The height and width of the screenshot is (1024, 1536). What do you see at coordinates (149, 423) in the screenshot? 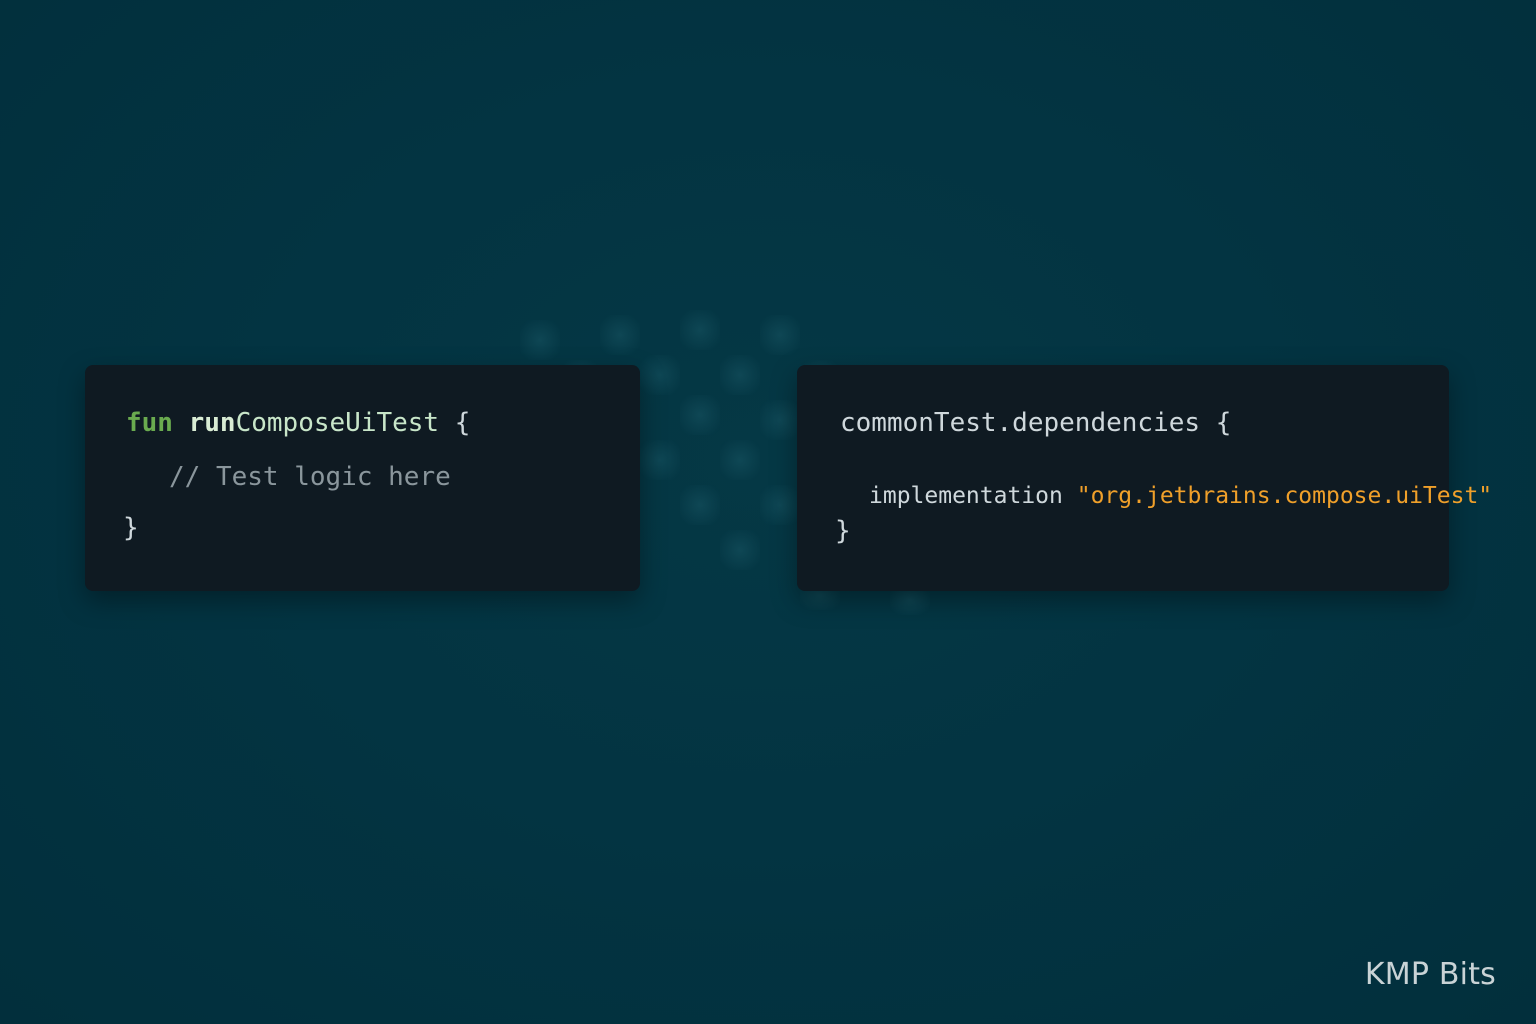
I see `keyword-fun: fun` at bounding box center [149, 423].